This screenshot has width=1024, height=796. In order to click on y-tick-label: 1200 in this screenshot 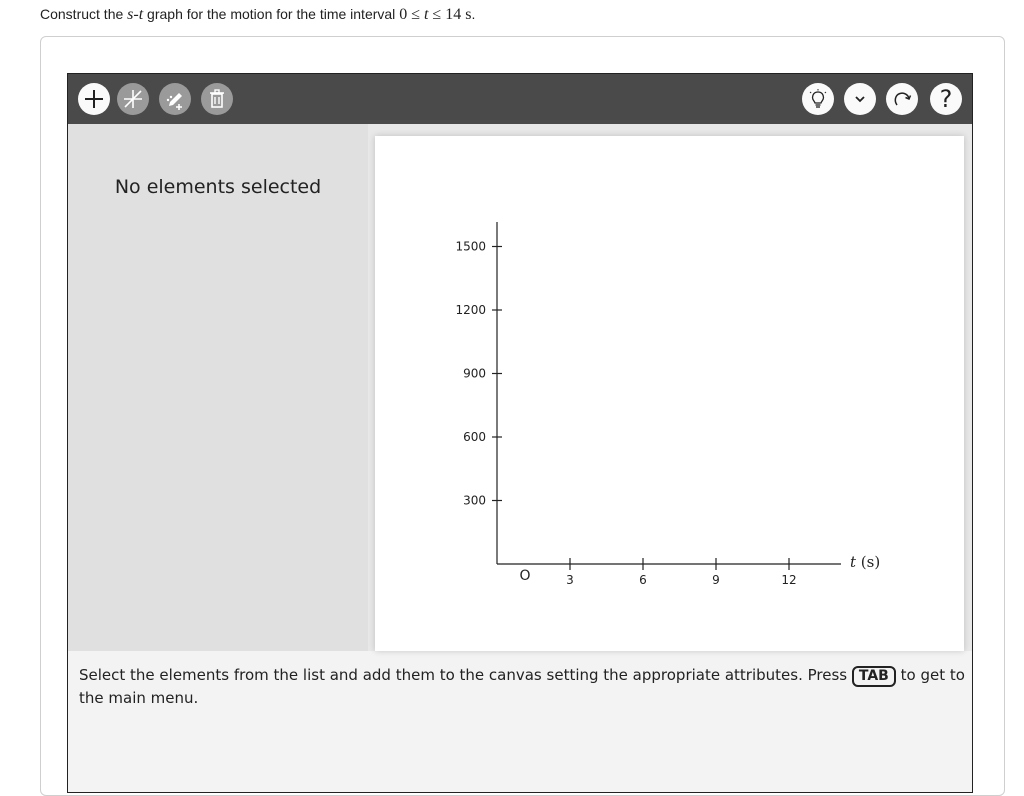, I will do `click(470, 310)`.